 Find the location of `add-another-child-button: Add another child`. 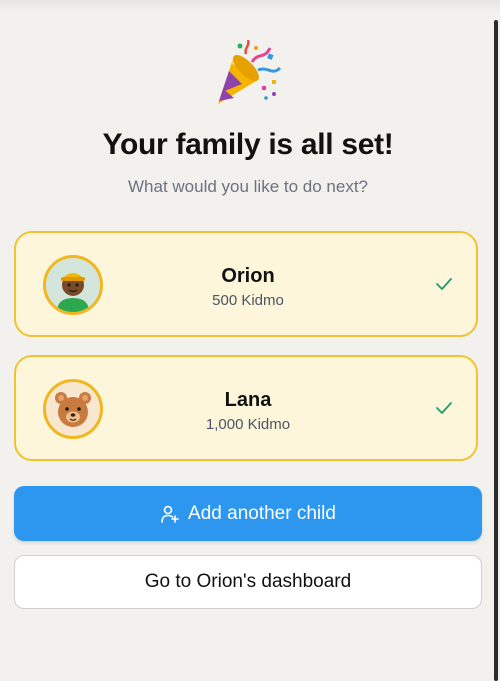

add-another-child-button: Add another child is located at coordinates (248, 513).